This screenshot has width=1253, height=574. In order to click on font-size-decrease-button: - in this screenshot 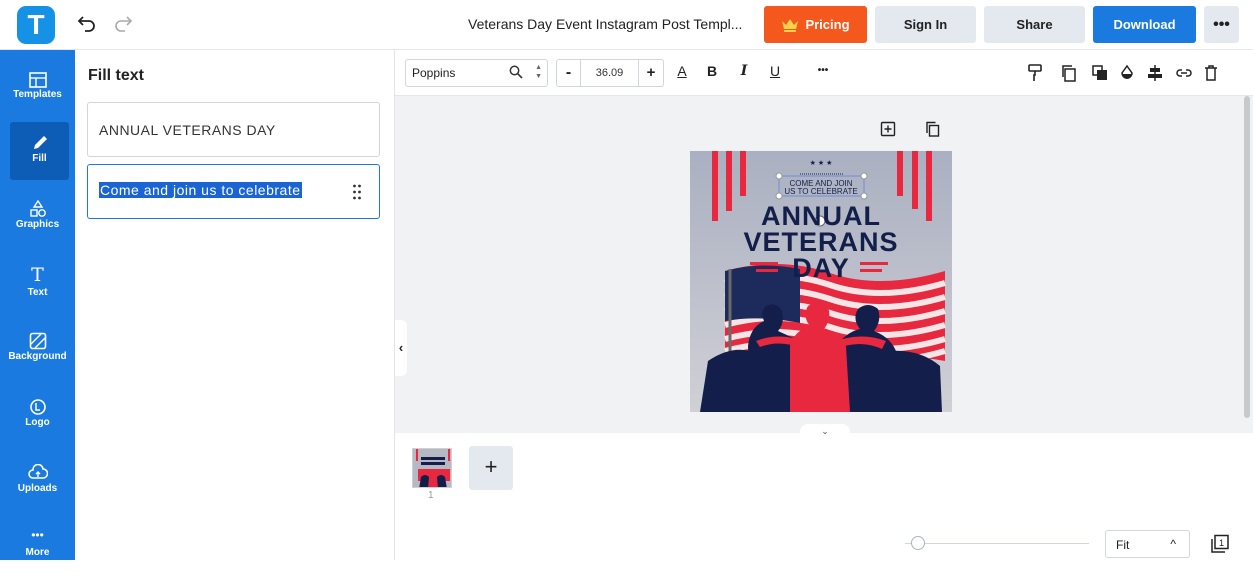, I will do `click(569, 73)`.